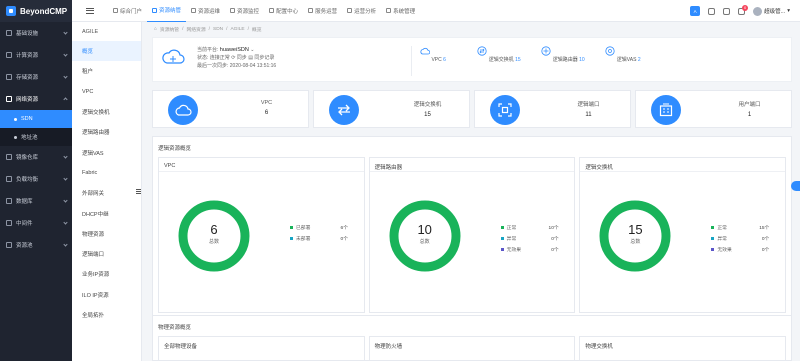 This screenshot has width=800, height=361. What do you see at coordinates (244, 11) in the screenshot?
I see `tab-resource-monitor: 资源监控` at bounding box center [244, 11].